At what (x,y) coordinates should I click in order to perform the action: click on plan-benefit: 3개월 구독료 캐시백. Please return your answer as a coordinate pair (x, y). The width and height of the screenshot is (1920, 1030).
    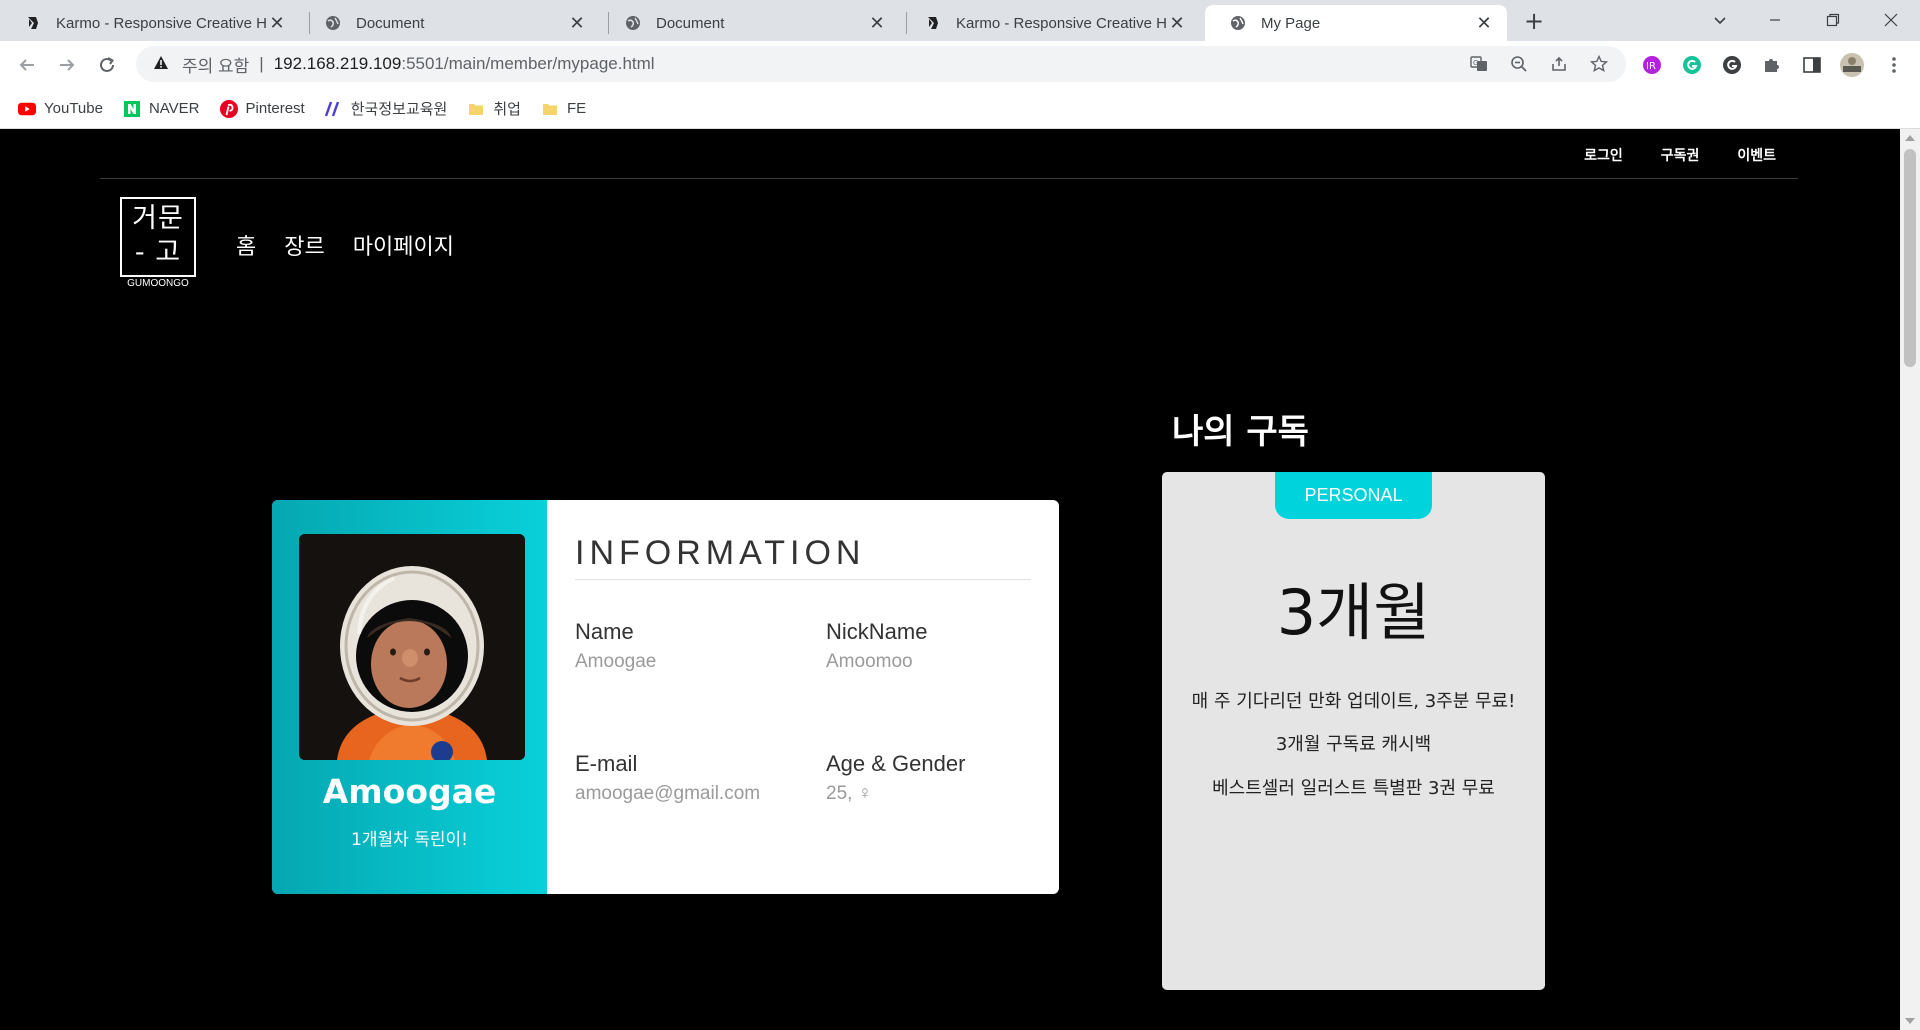
    Looking at the image, I should click on (1353, 744).